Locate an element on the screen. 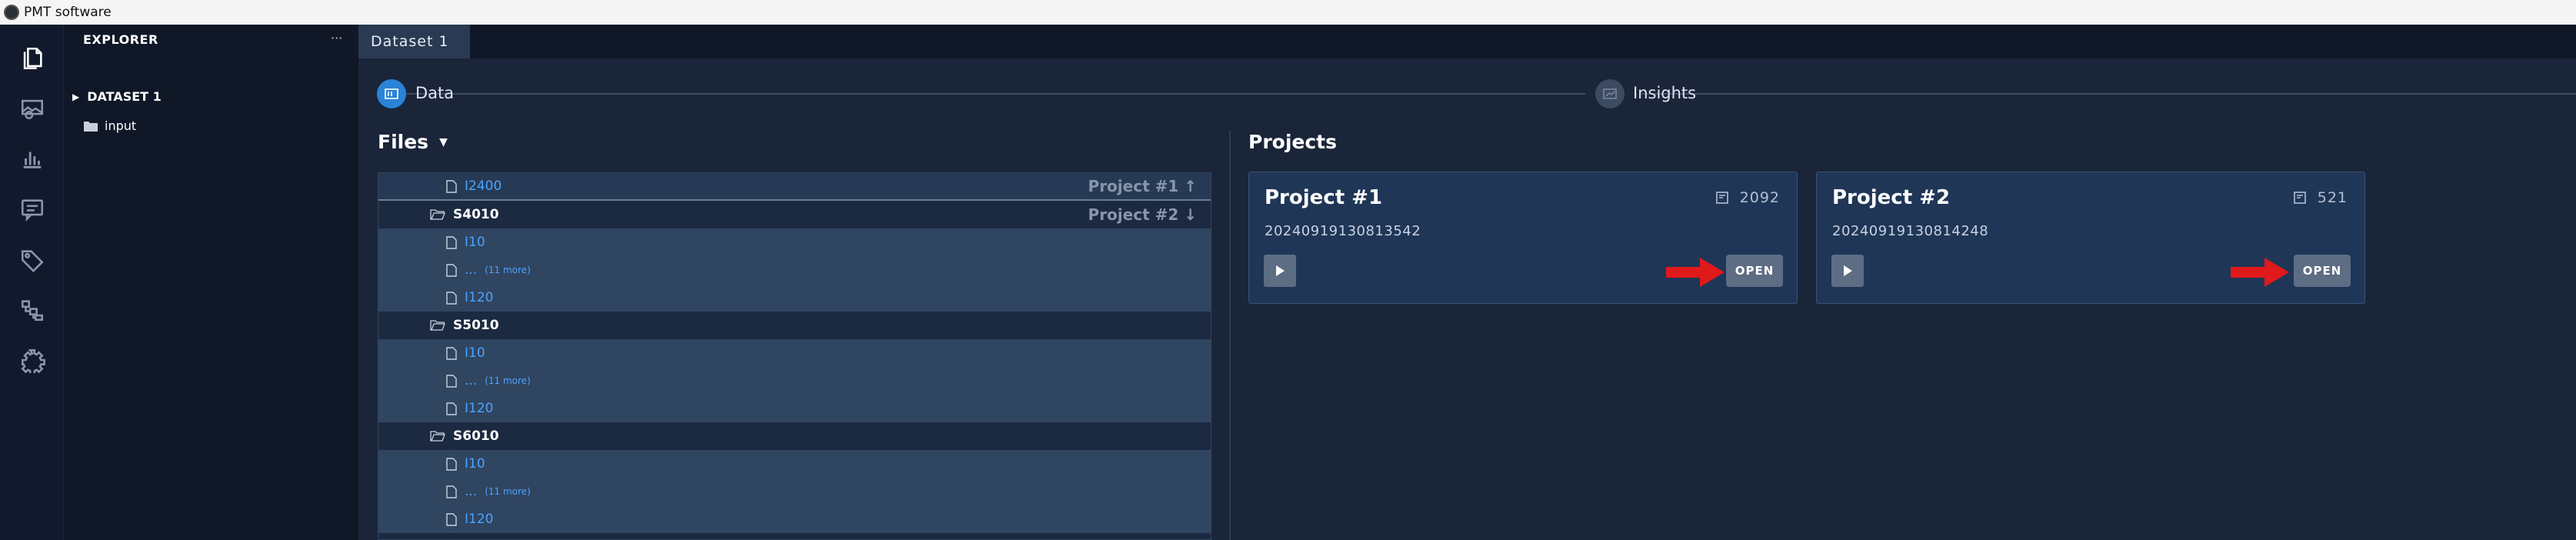  tree-item-input-folder: input is located at coordinates (109, 126).